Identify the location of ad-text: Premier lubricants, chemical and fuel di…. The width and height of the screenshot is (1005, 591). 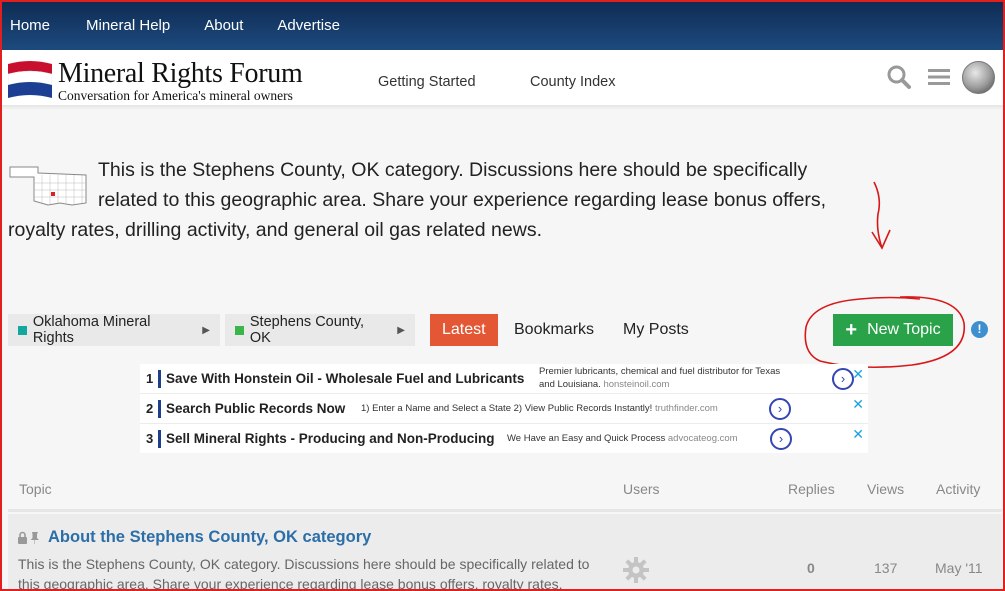
(660, 371).